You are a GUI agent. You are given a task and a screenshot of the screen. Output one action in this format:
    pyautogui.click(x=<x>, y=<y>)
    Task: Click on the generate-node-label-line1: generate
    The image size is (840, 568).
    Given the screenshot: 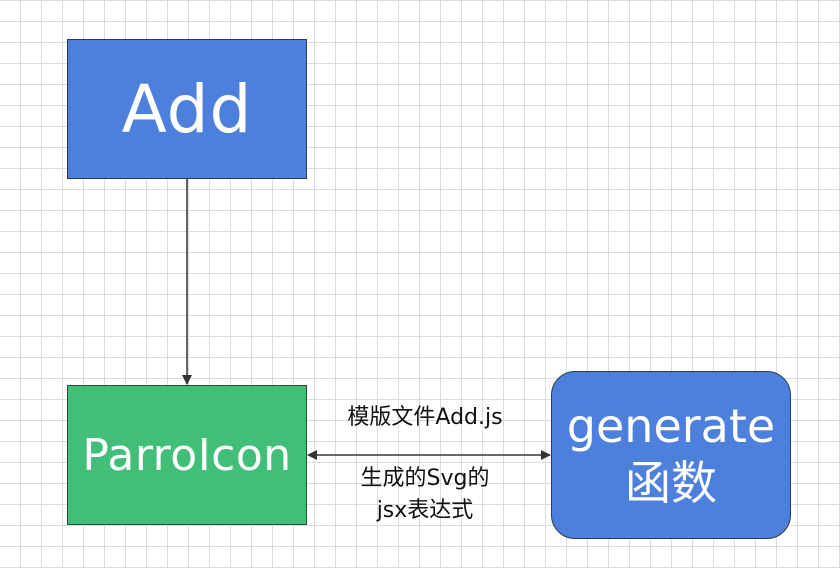 What is the action you would take?
    pyautogui.click(x=671, y=425)
    